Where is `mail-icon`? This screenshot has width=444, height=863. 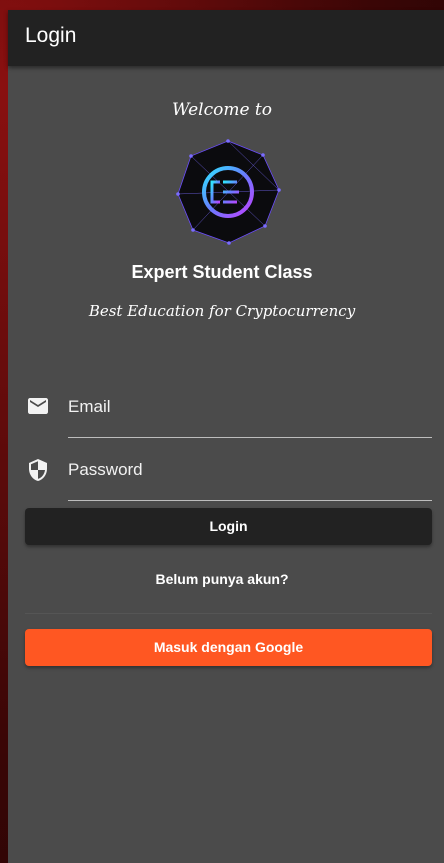 mail-icon is located at coordinates (38, 406).